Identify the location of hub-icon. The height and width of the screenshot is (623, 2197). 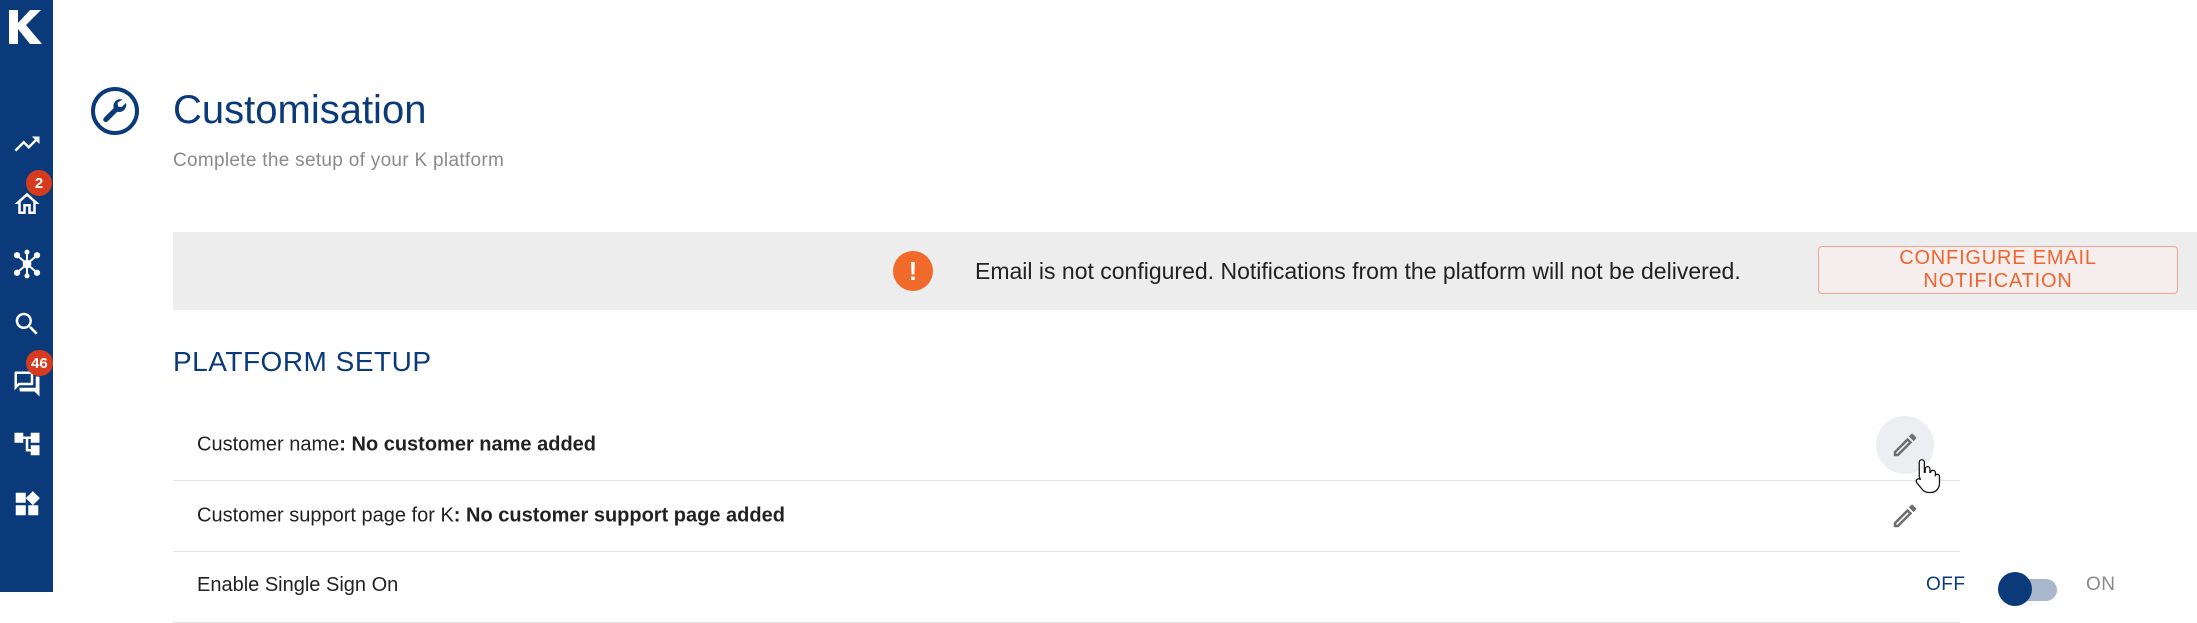
(26, 264).